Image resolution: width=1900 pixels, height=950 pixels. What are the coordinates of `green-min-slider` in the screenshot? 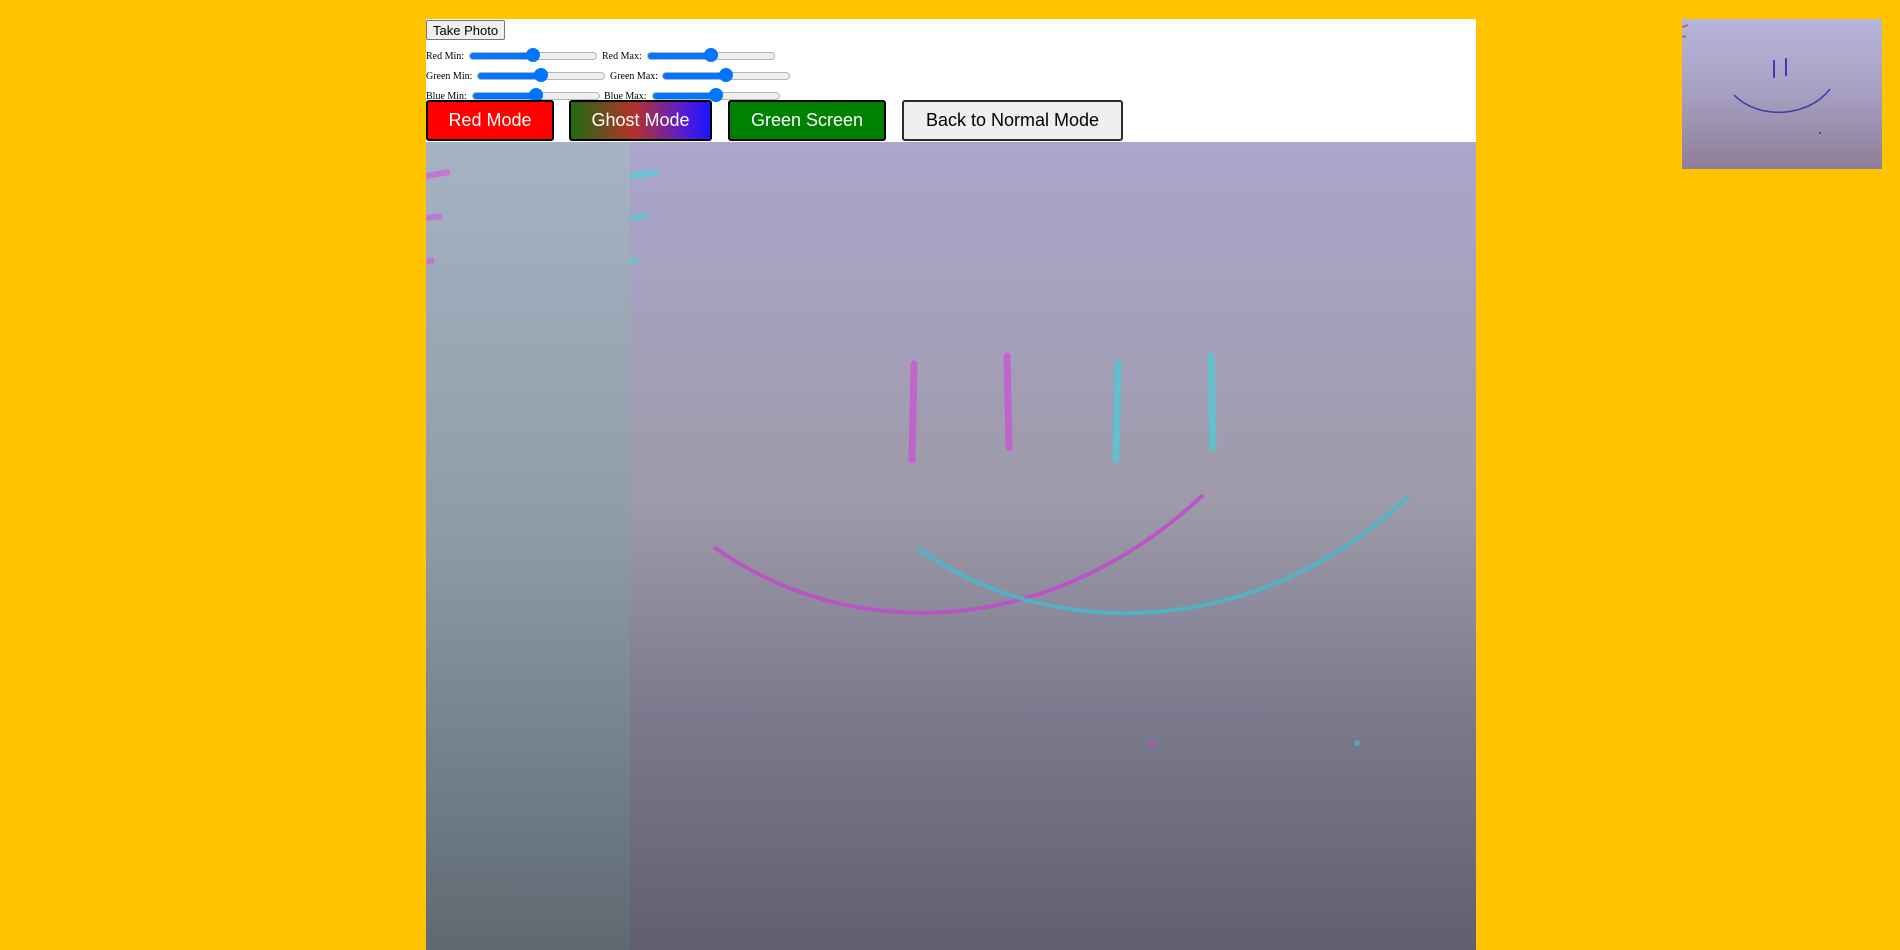 It's located at (541, 75).